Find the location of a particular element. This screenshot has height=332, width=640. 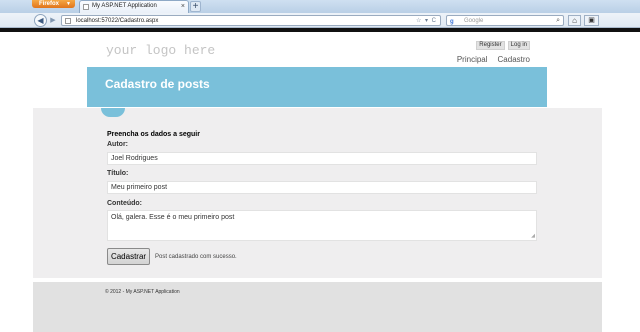

browser-tab-strip: Firefox ▼ My ASP.NET Application × + is located at coordinates (320, 6).